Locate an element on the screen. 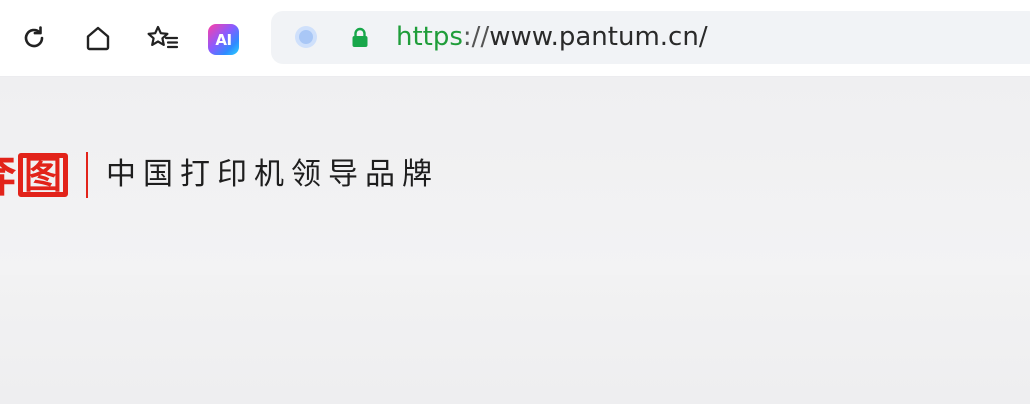 This screenshot has width=1030, height=404. logo-divider is located at coordinates (87, 175).